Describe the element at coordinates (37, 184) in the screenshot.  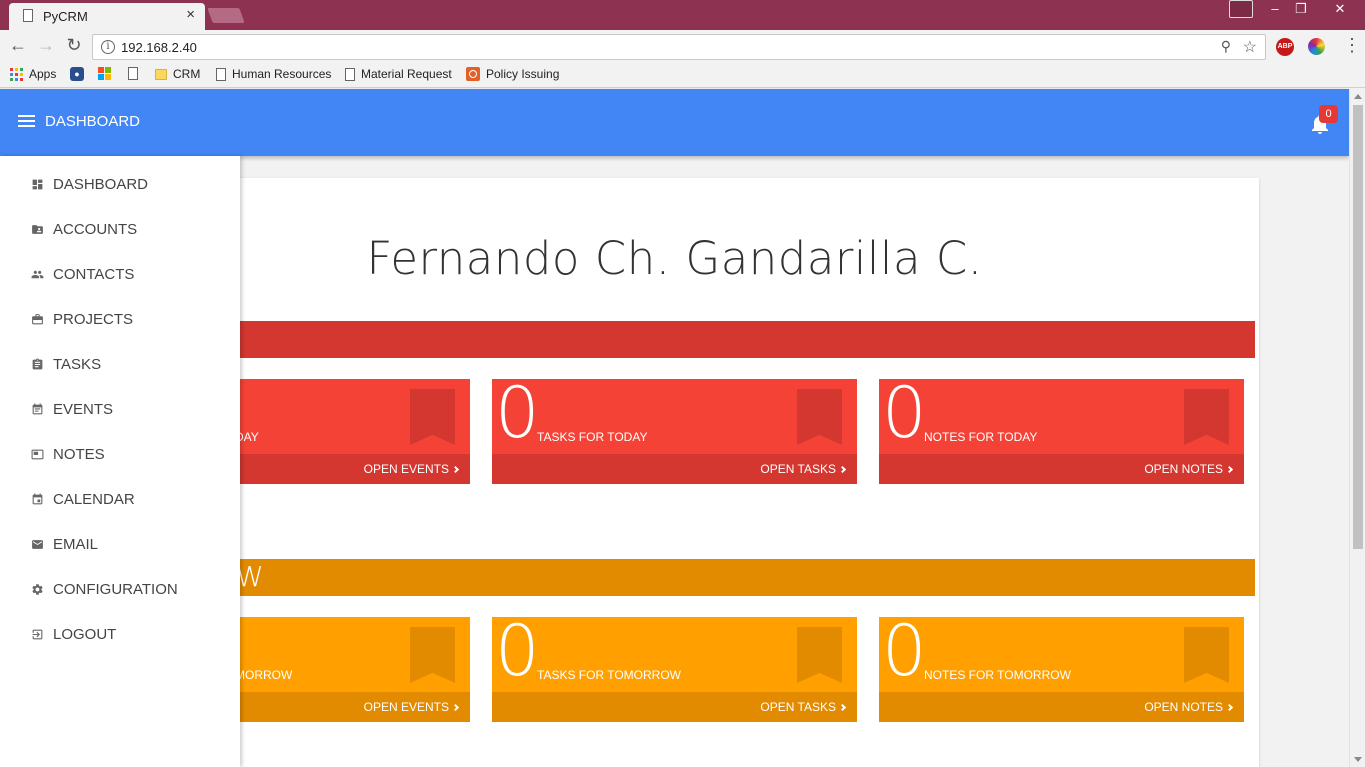
I see `dashboard-icon` at that location.